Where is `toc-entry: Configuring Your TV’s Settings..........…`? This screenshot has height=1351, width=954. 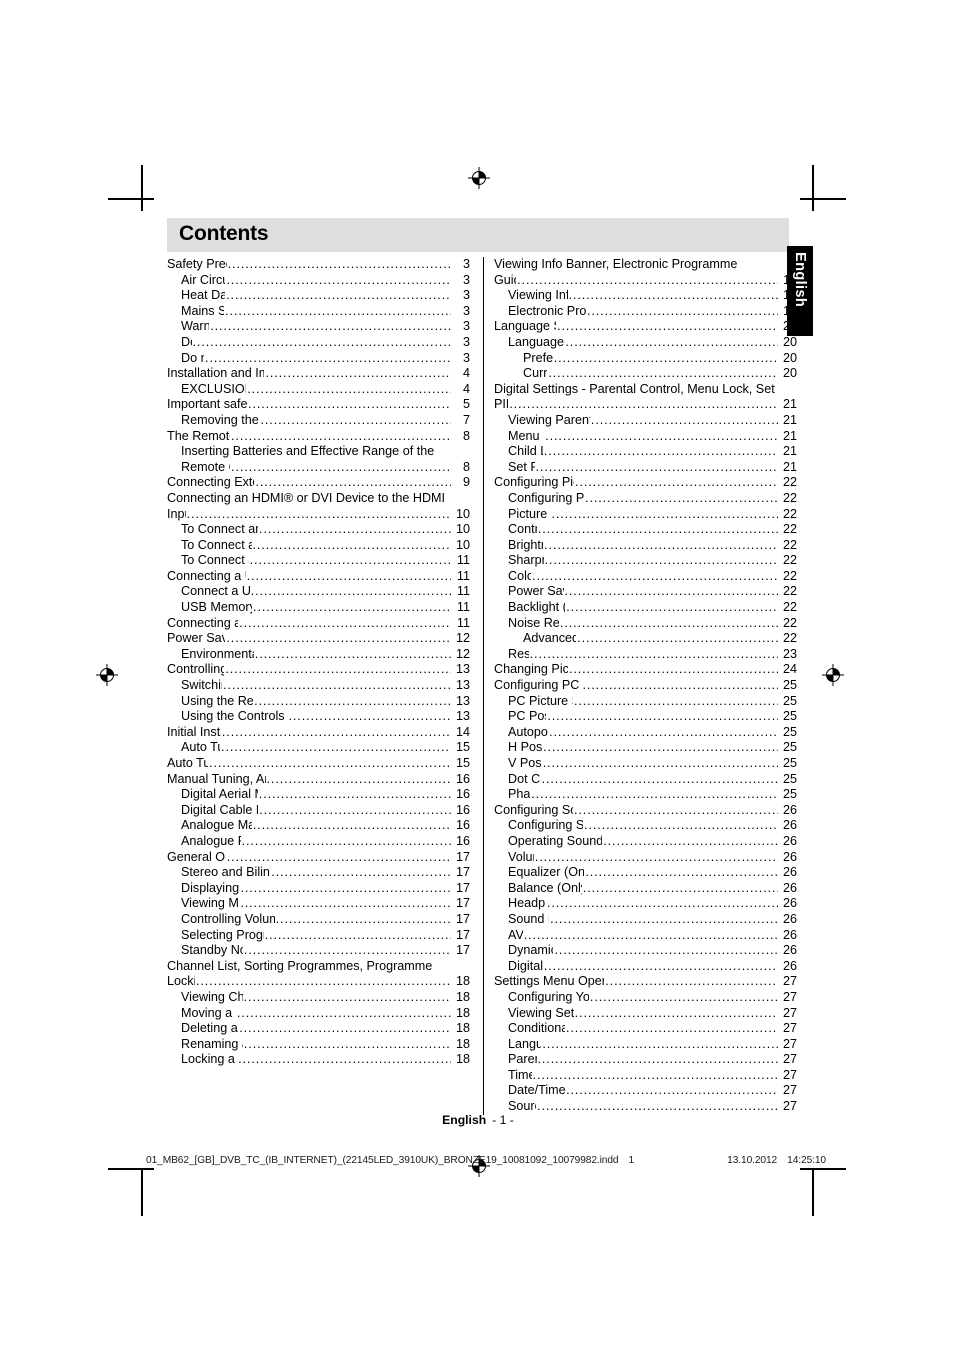 toc-entry: Configuring Your TV’s Settings..........… is located at coordinates (645, 998).